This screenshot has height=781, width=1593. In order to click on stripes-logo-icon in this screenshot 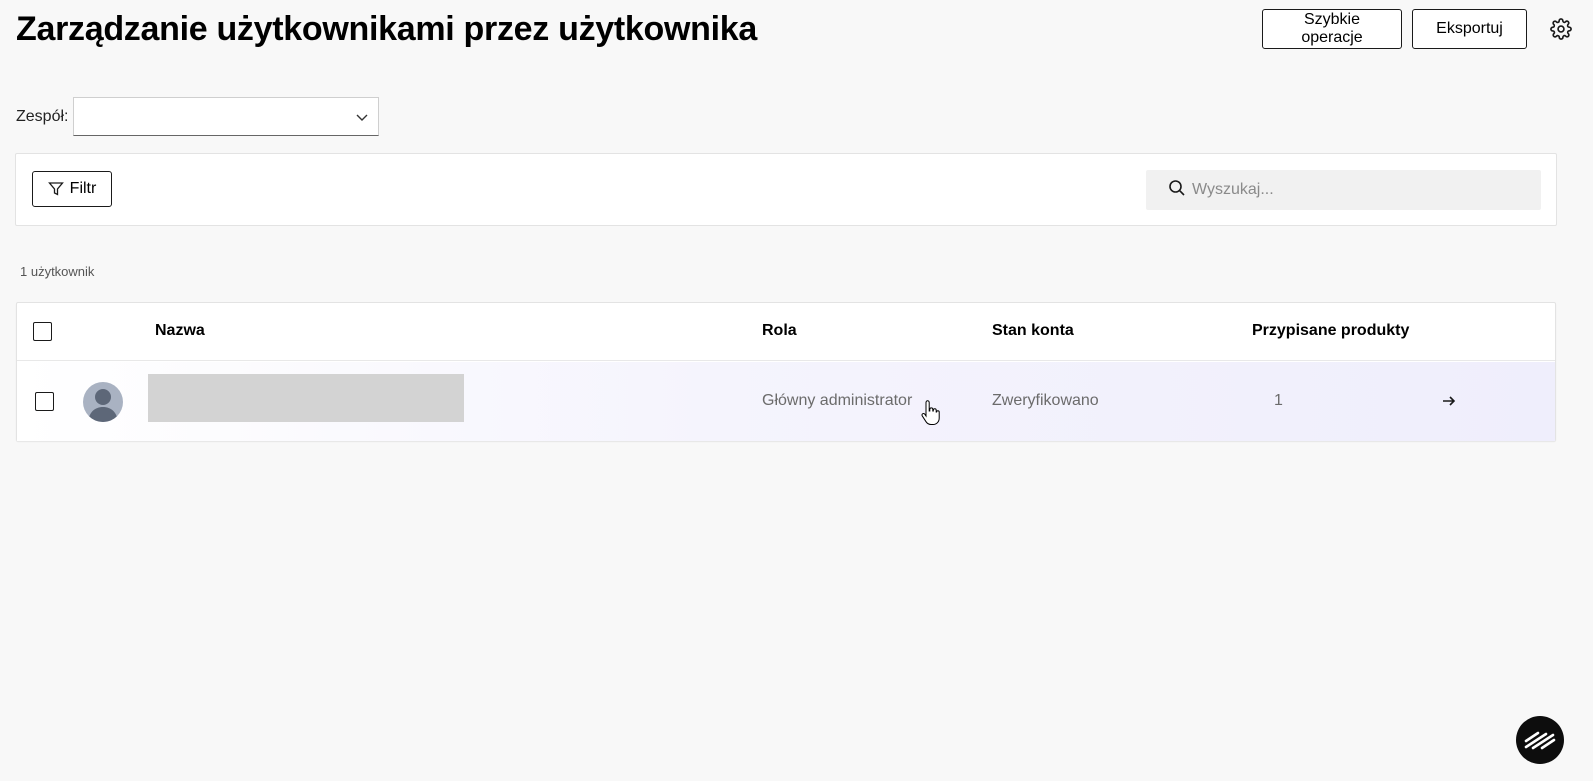, I will do `click(1540, 740)`.